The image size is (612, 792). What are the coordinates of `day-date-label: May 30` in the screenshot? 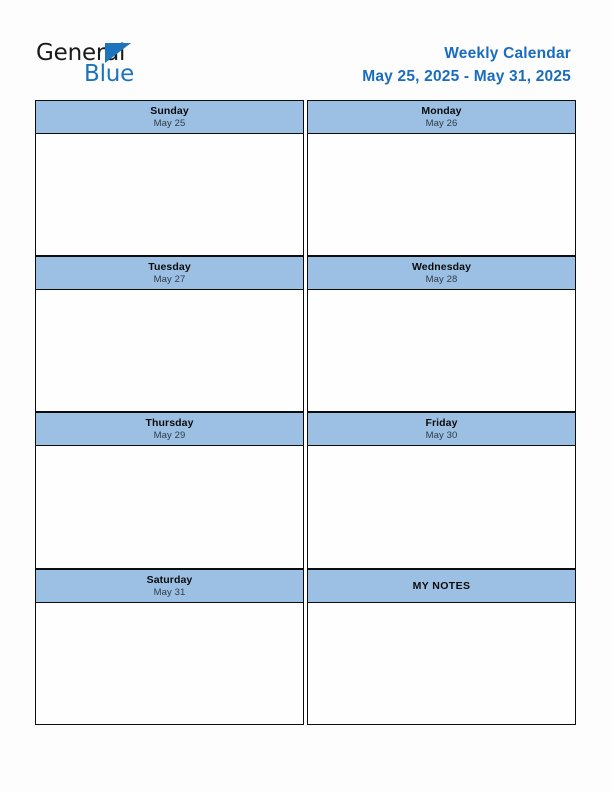 It's located at (441, 435).